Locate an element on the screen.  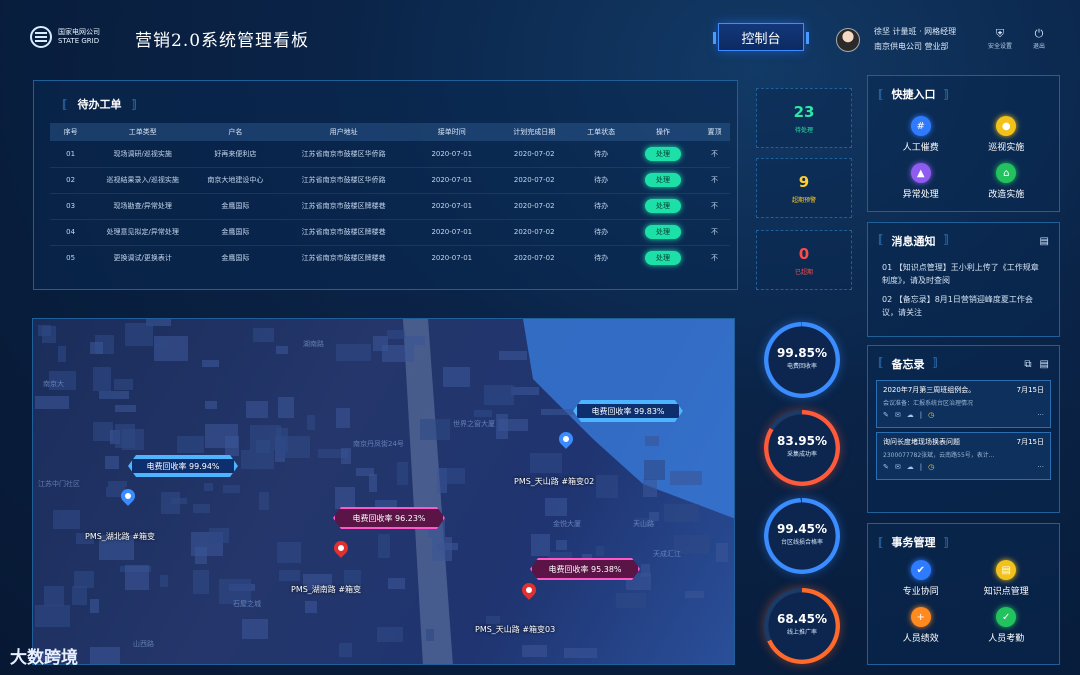
user-org: 南京供电公司 营业部 is located at coordinates (911, 46).